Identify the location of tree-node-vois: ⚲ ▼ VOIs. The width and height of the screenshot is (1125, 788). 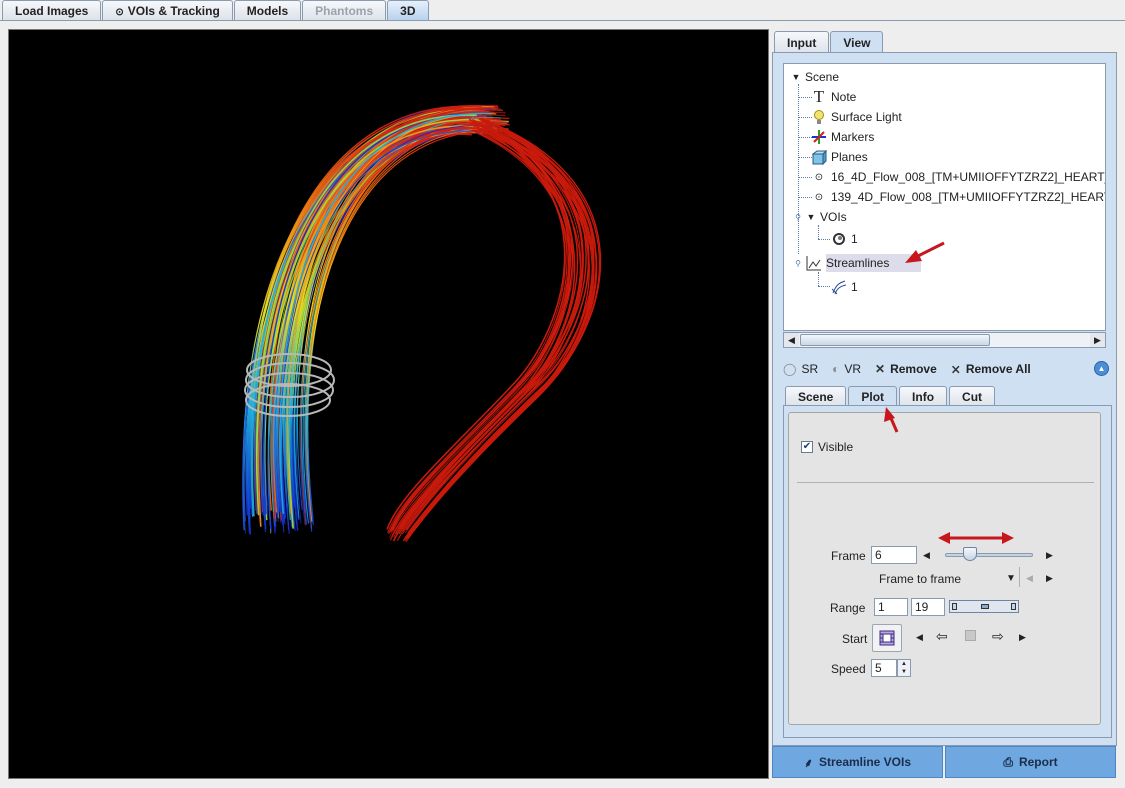
(820, 217).